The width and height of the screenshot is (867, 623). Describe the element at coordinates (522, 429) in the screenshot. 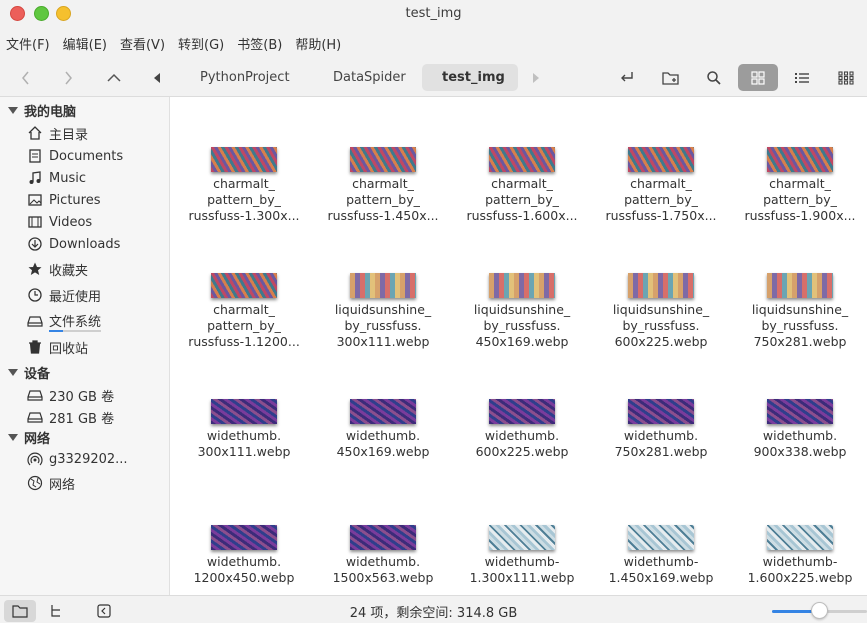

I see `file-item: widethumb. 600x225.webp` at that location.